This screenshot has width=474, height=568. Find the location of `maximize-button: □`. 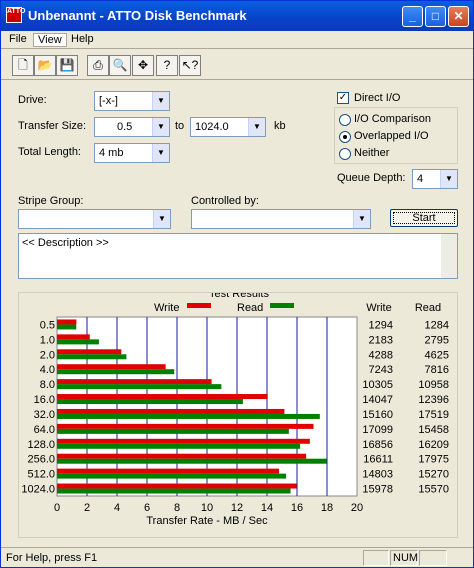

maximize-button: □ is located at coordinates (435, 16).